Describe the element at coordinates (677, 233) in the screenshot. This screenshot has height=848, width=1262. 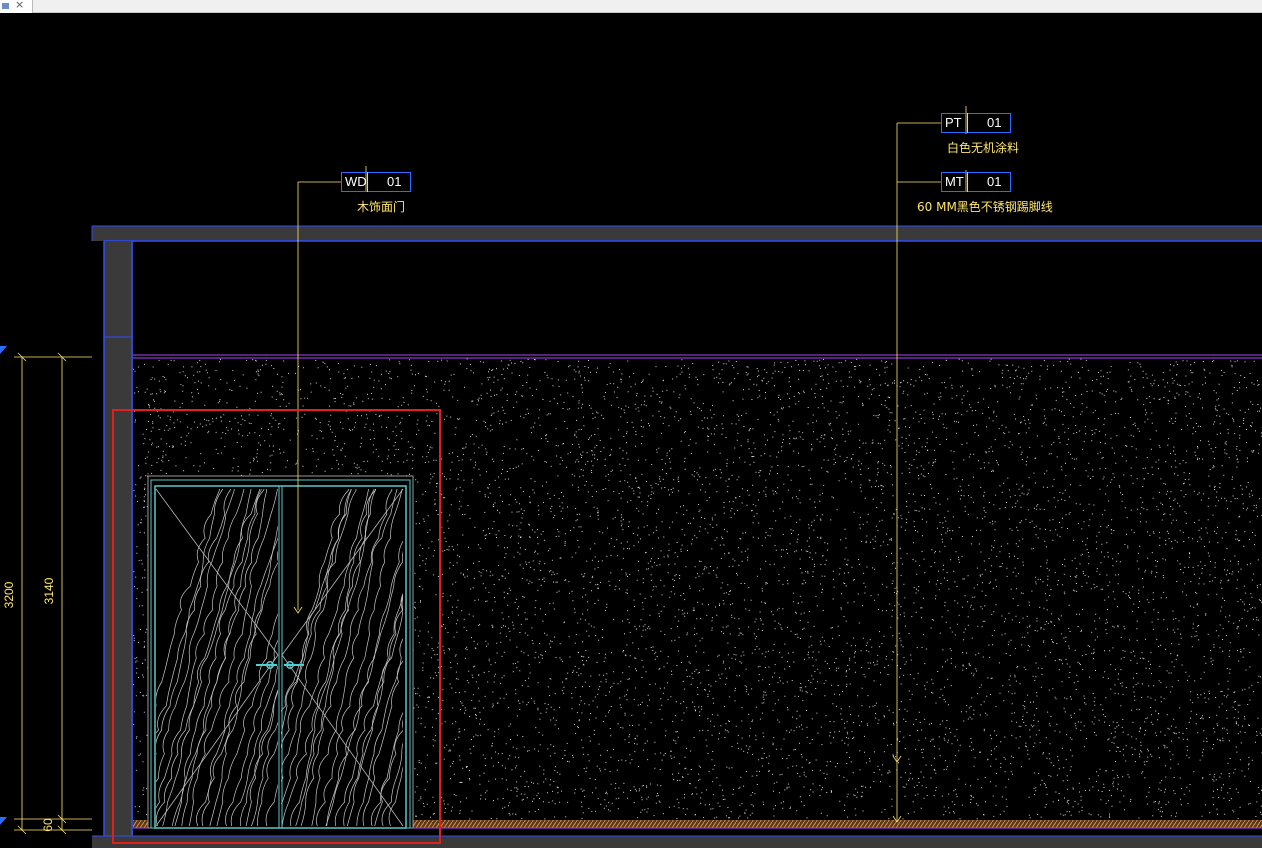
I see `ceiling-slab` at that location.